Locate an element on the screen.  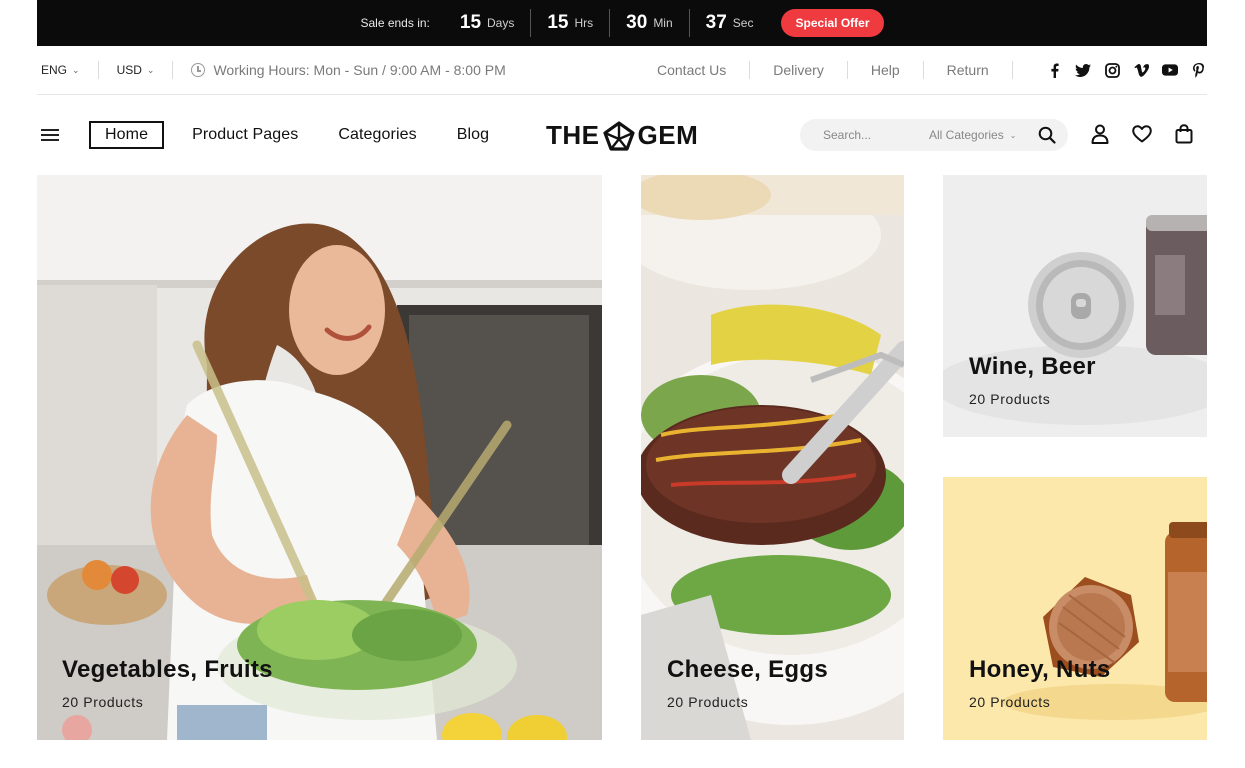
countdown-minutes: 30 Min is located at coordinates (649, 22).